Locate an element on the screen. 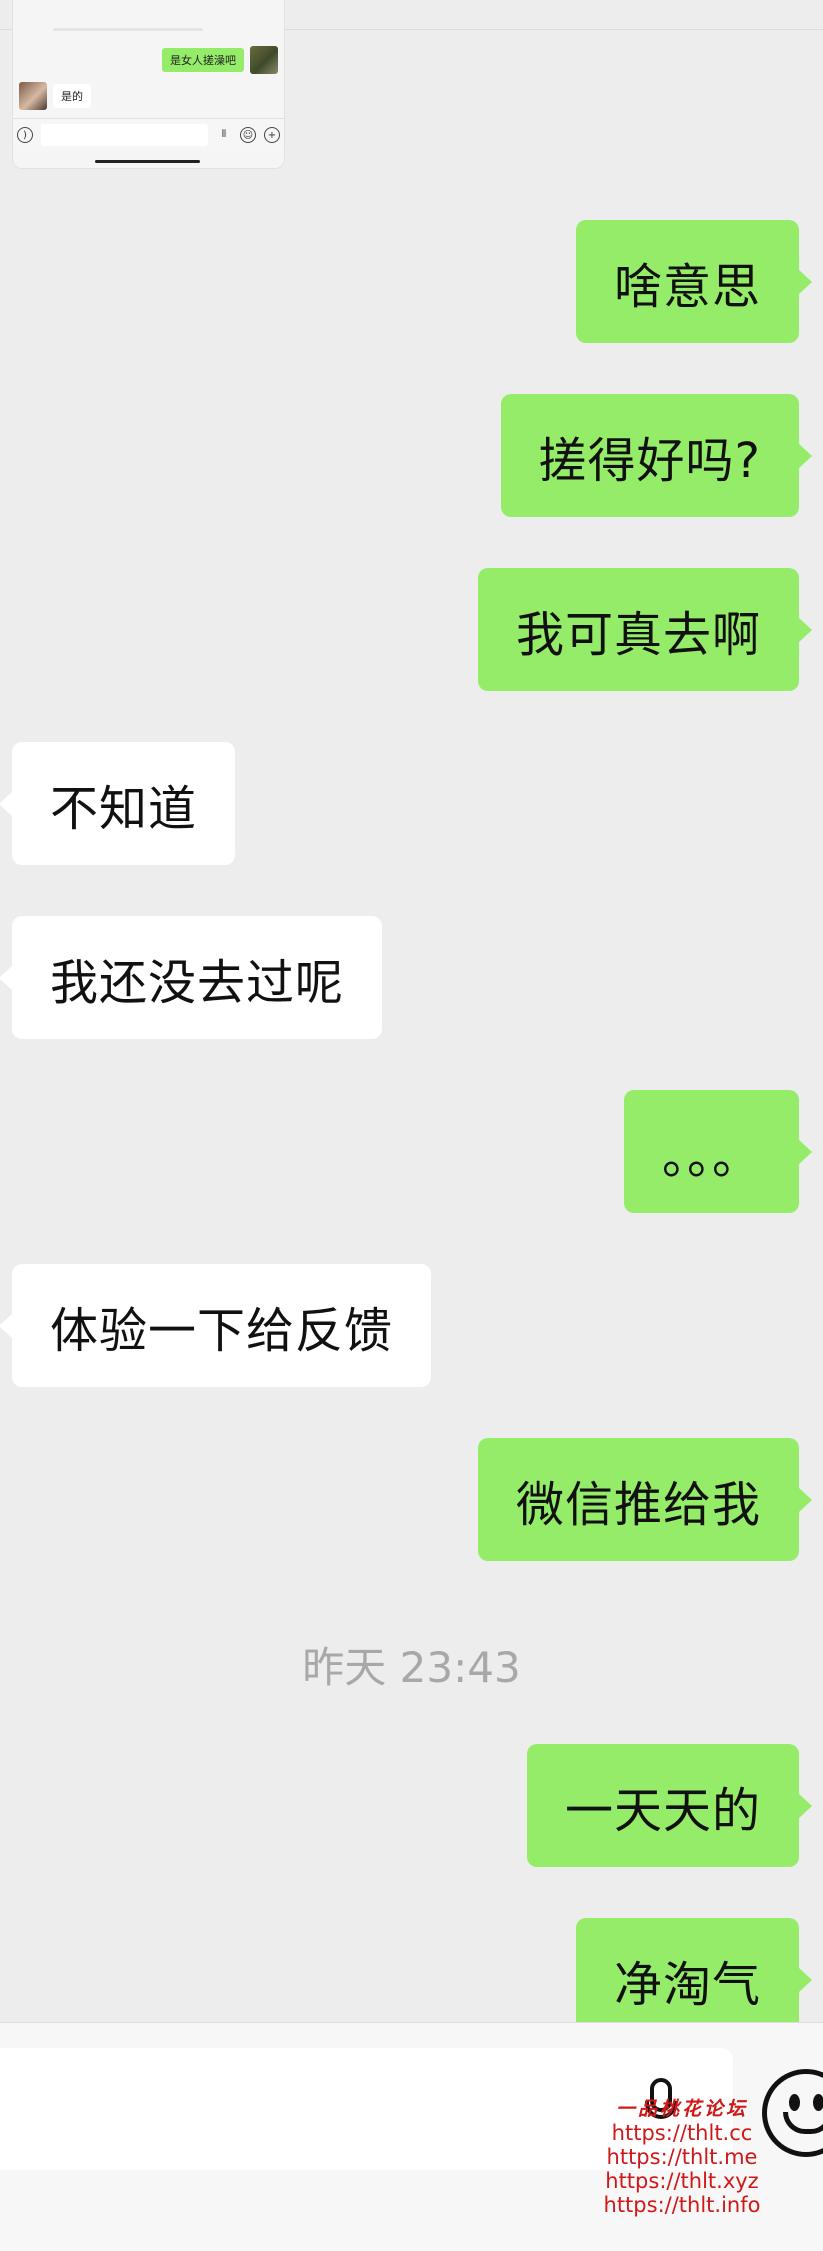 The height and width of the screenshot is (2251, 823). my-message-bubble: 我可真去啊 is located at coordinates (645, 629).